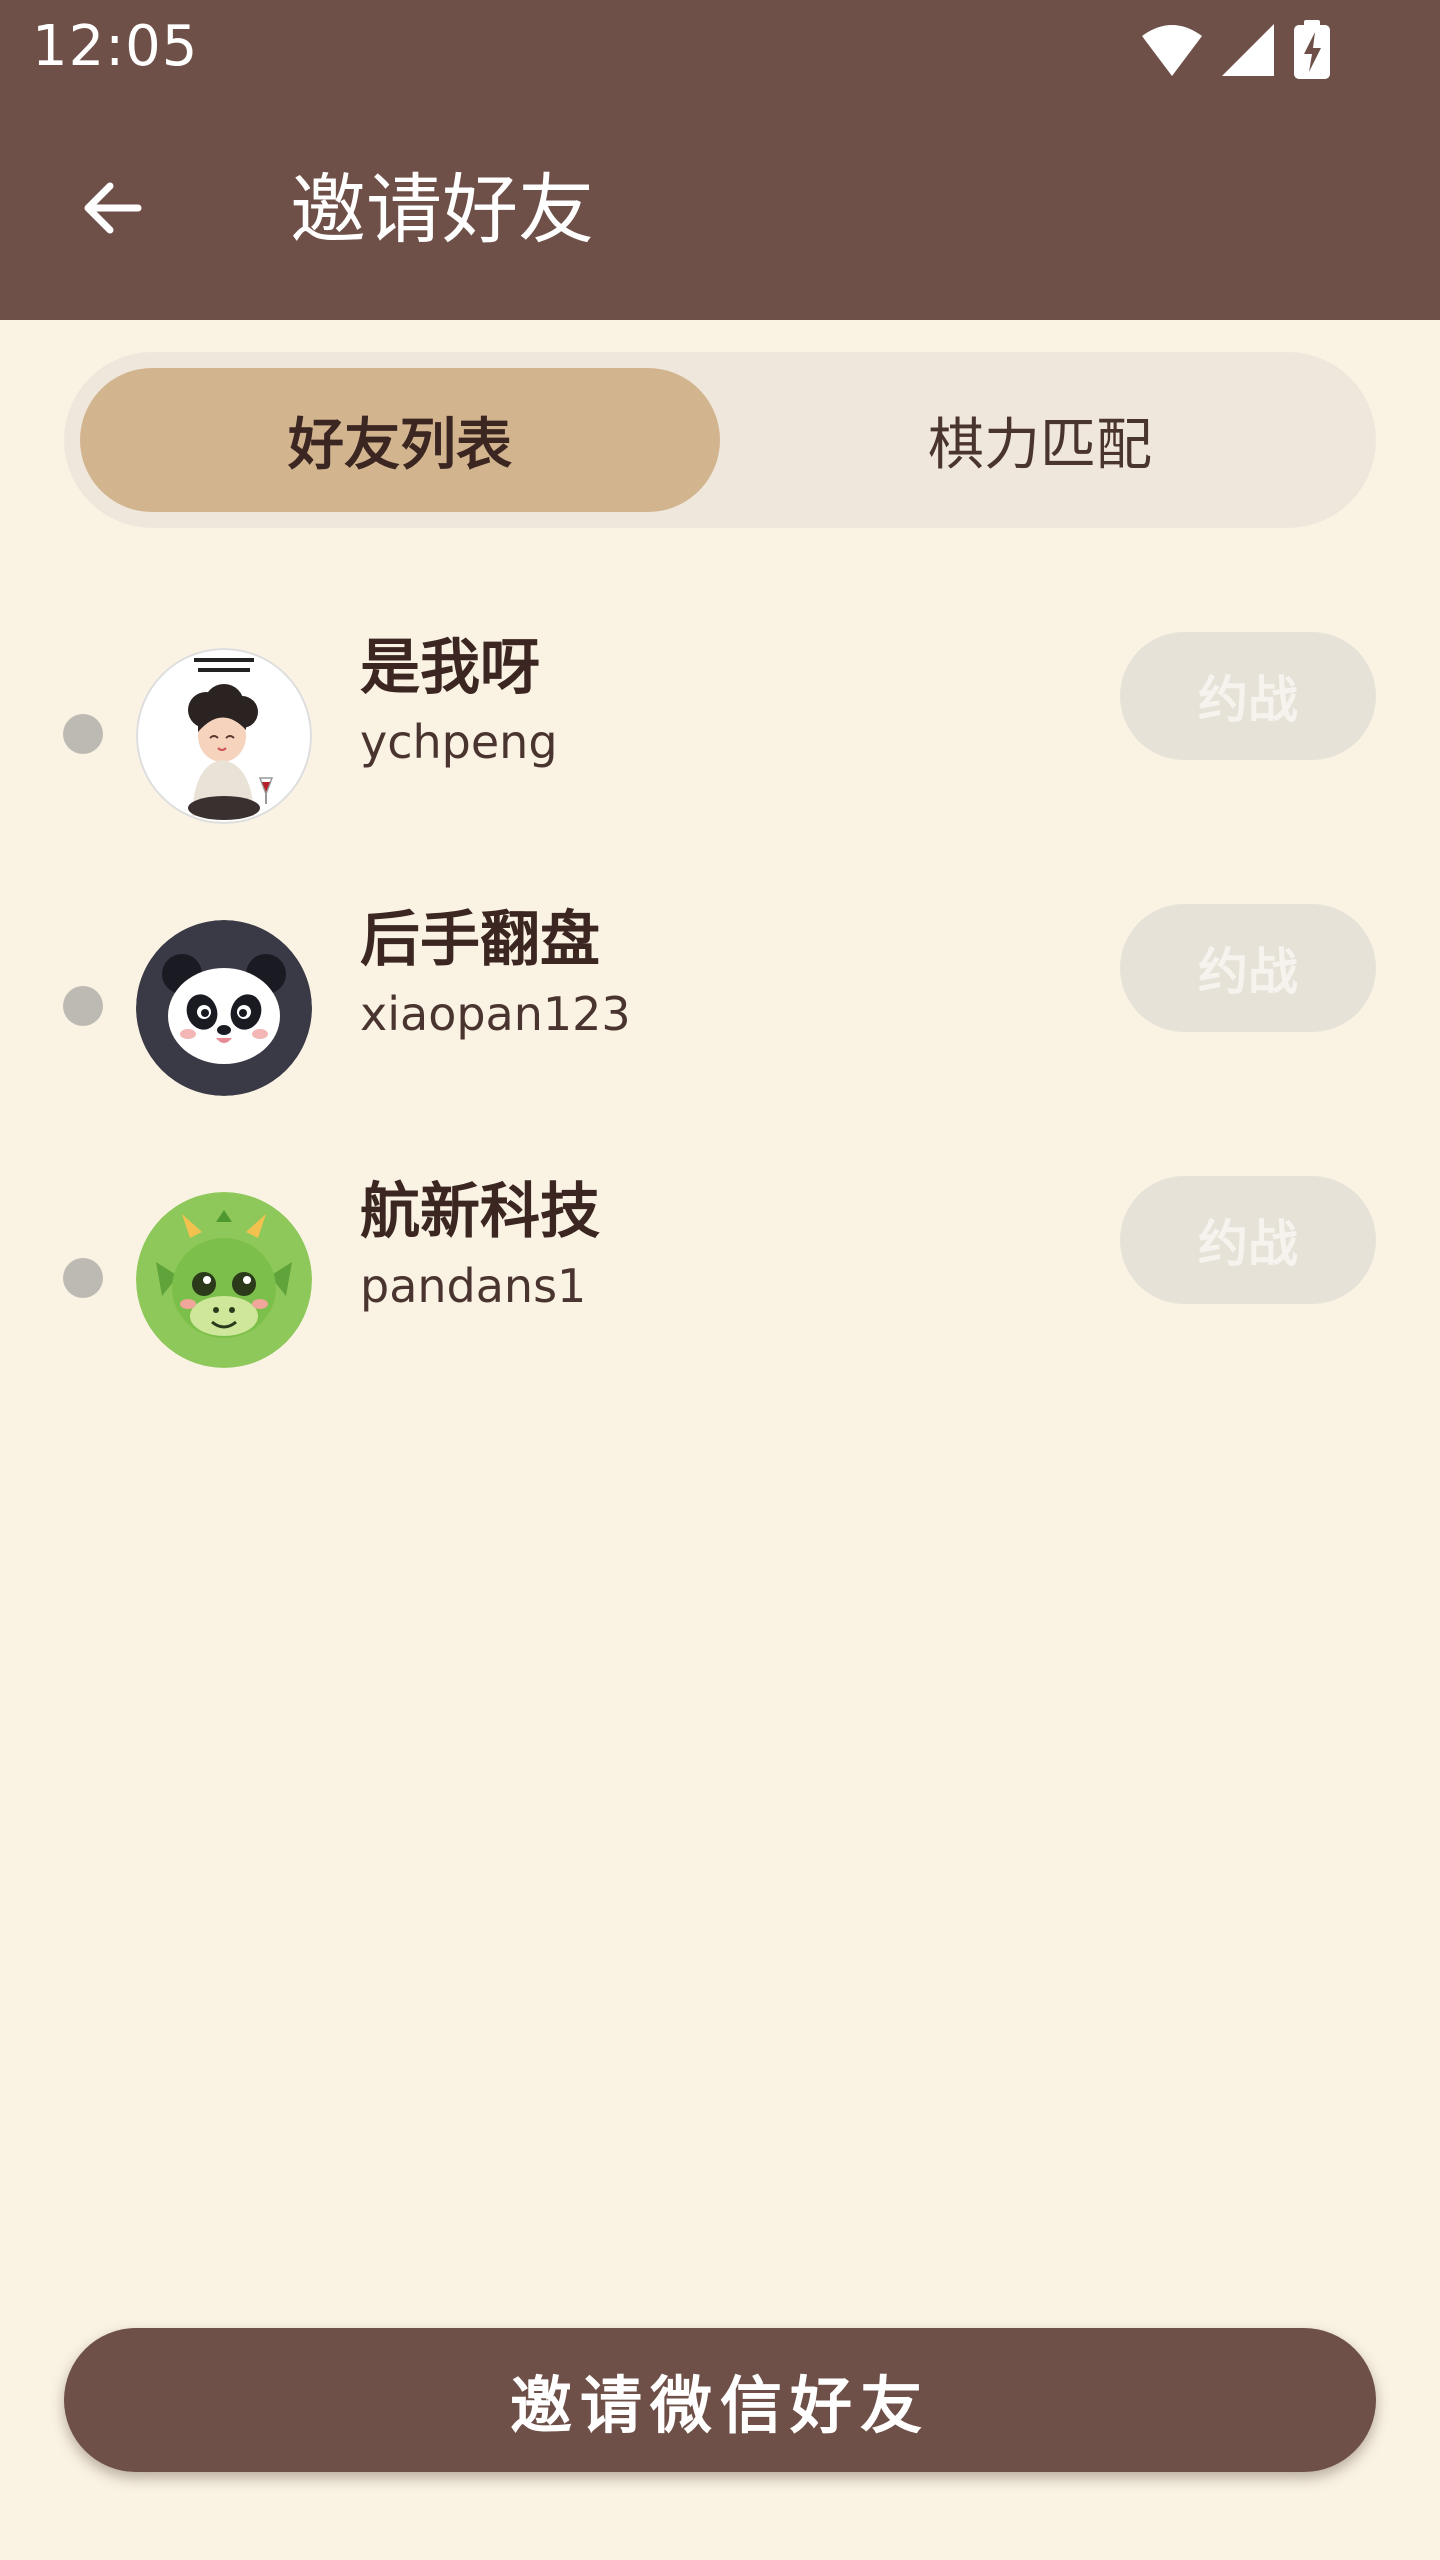 The height and width of the screenshot is (2560, 1440). I want to click on friend-name: 后手翻盘, so click(480, 940).